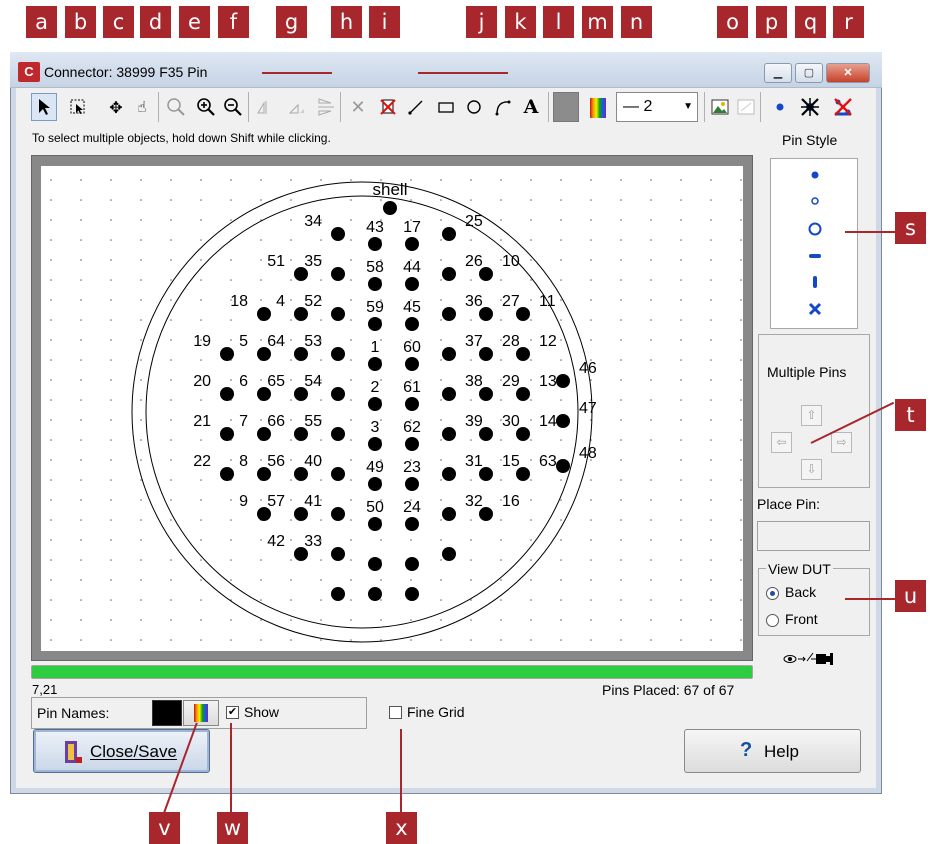 Image resolution: width=935 pixels, height=844 pixels. Describe the element at coordinates (810, 107) in the screenshot. I see `delete-pin-icon` at that location.